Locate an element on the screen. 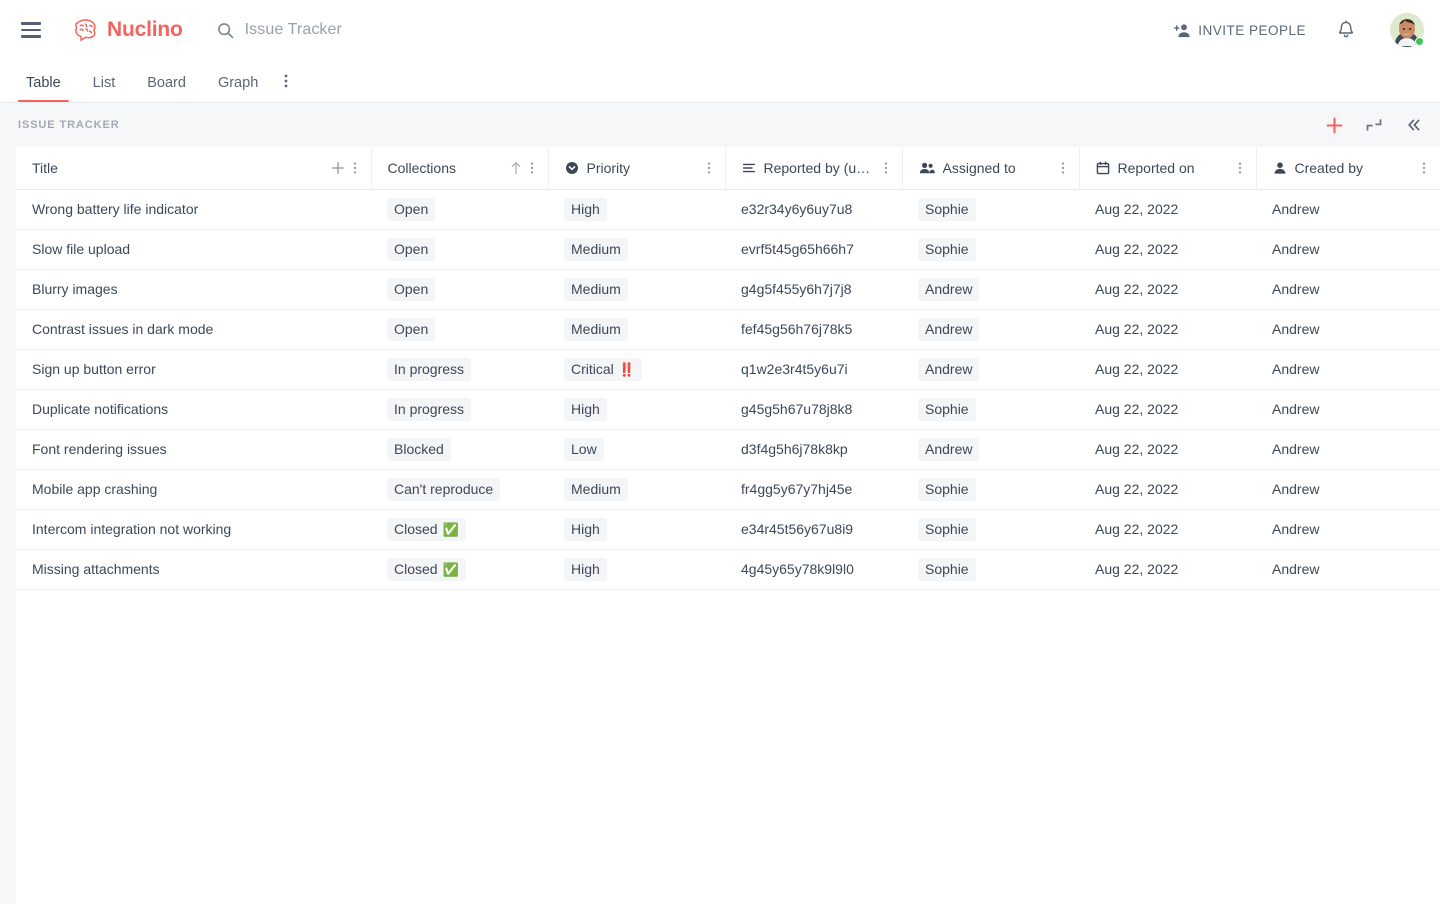 Image resolution: width=1440 pixels, height=904 pixels. cell-title: Slow file upload is located at coordinates (193, 249).